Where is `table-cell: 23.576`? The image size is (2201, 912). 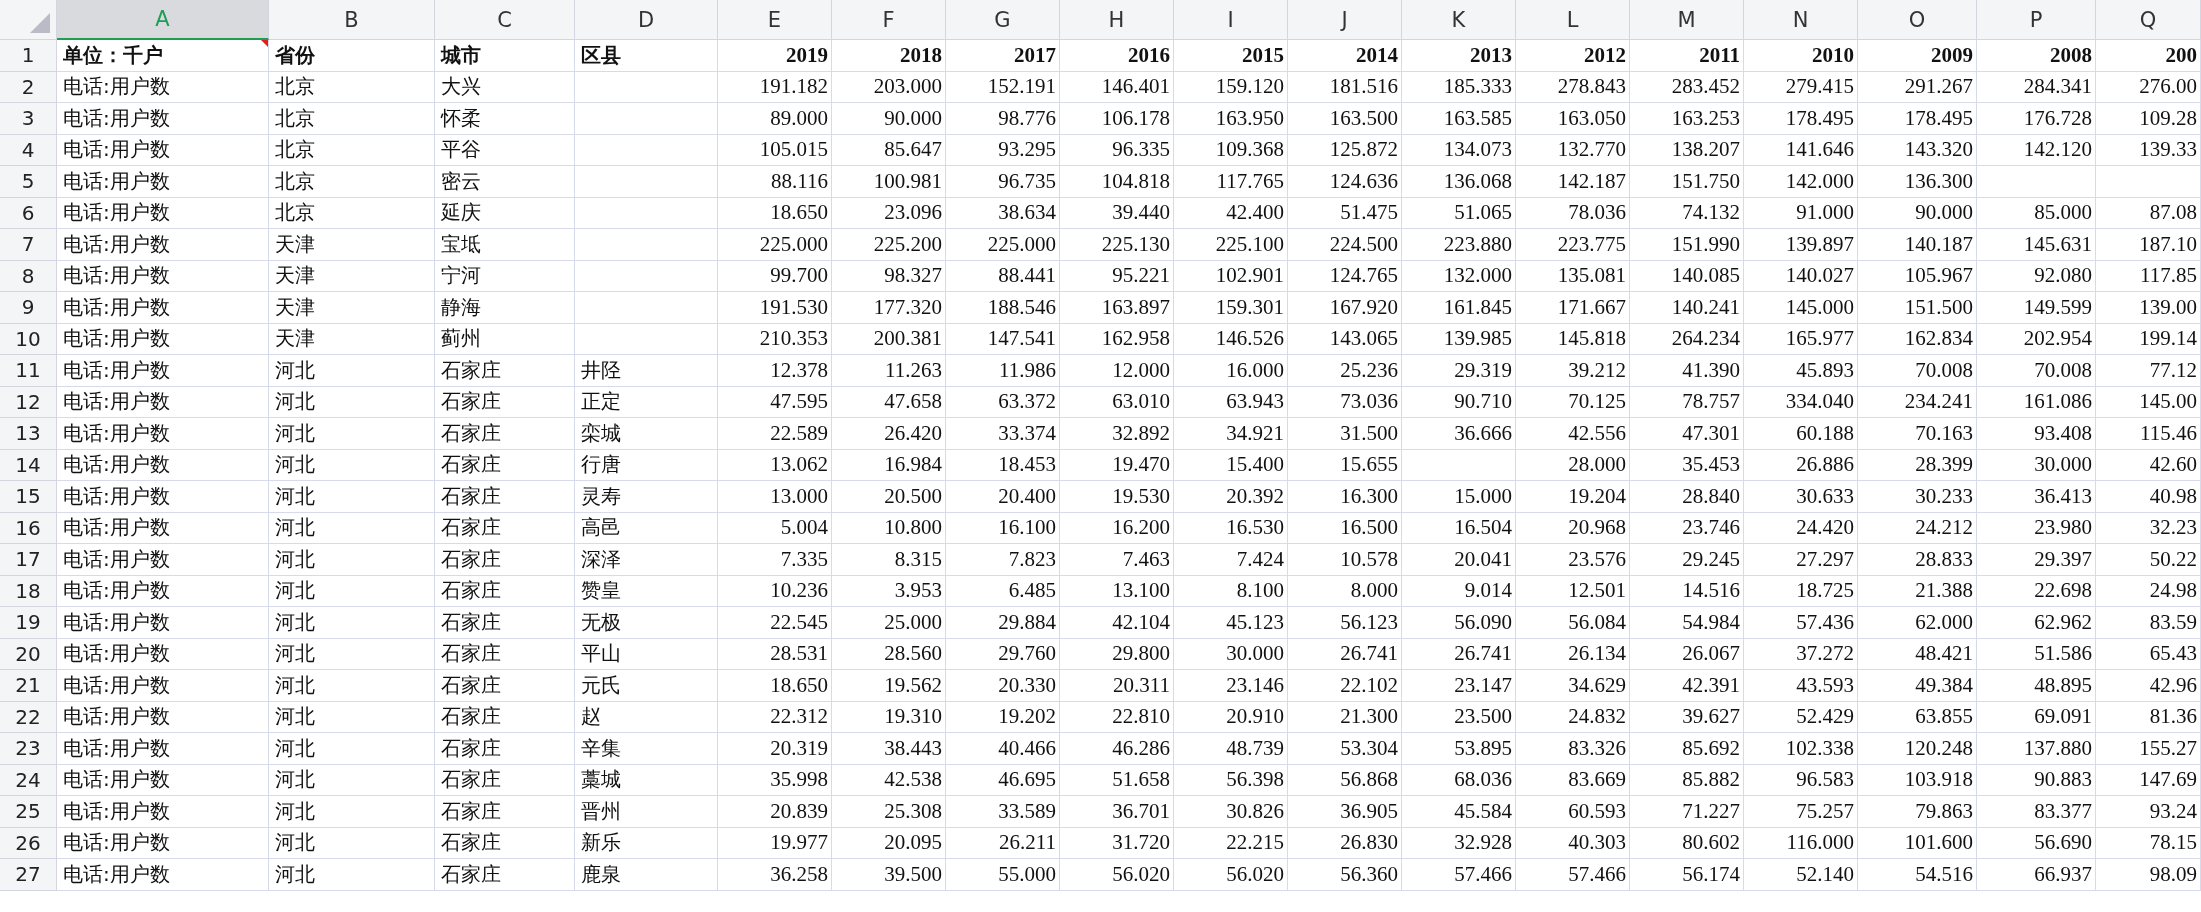 table-cell: 23.576 is located at coordinates (1573, 560).